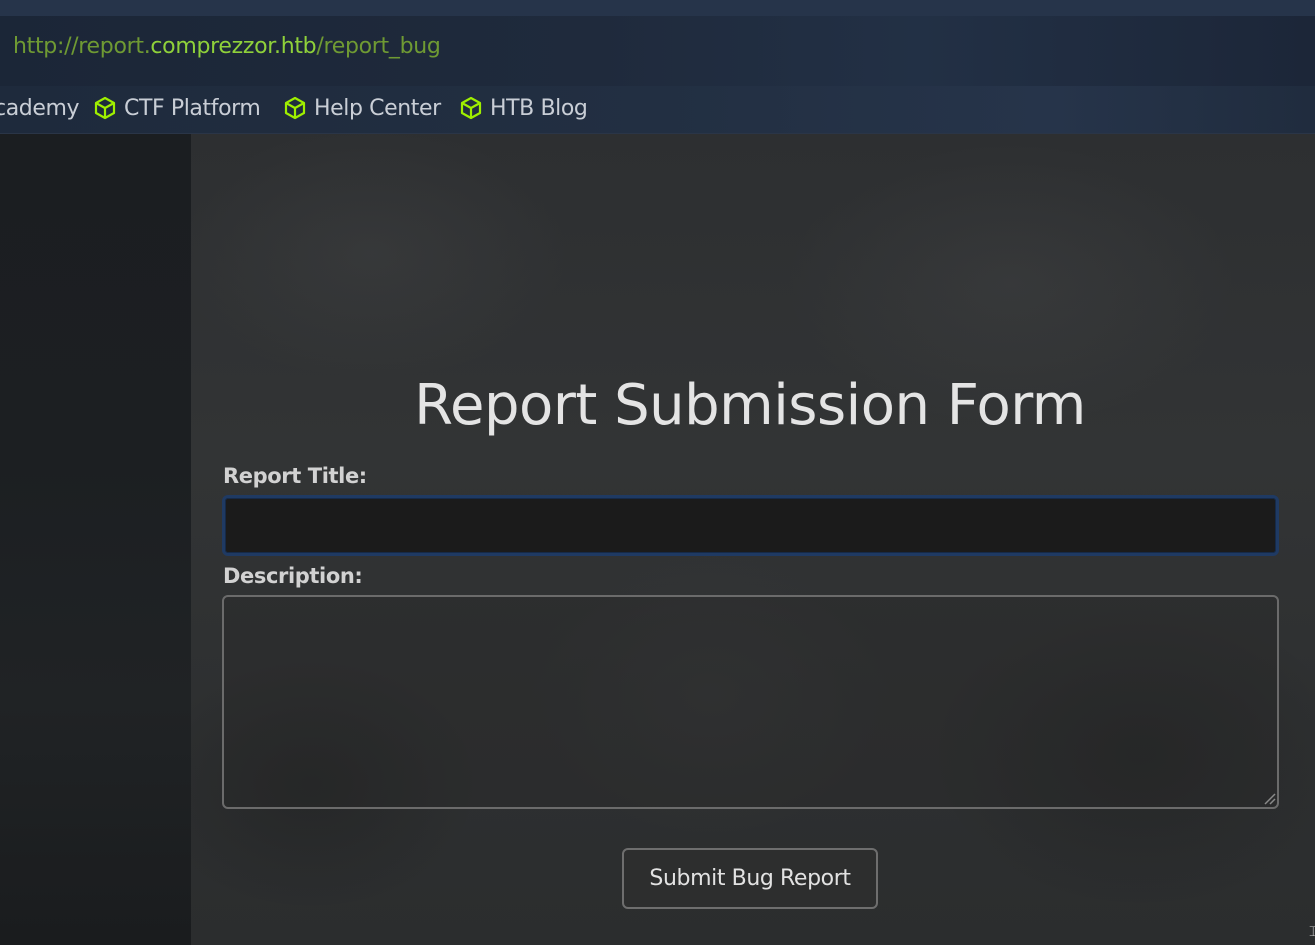 This screenshot has width=1315, height=945. I want to click on url-domain: comprezzor.htb, so click(233, 46).